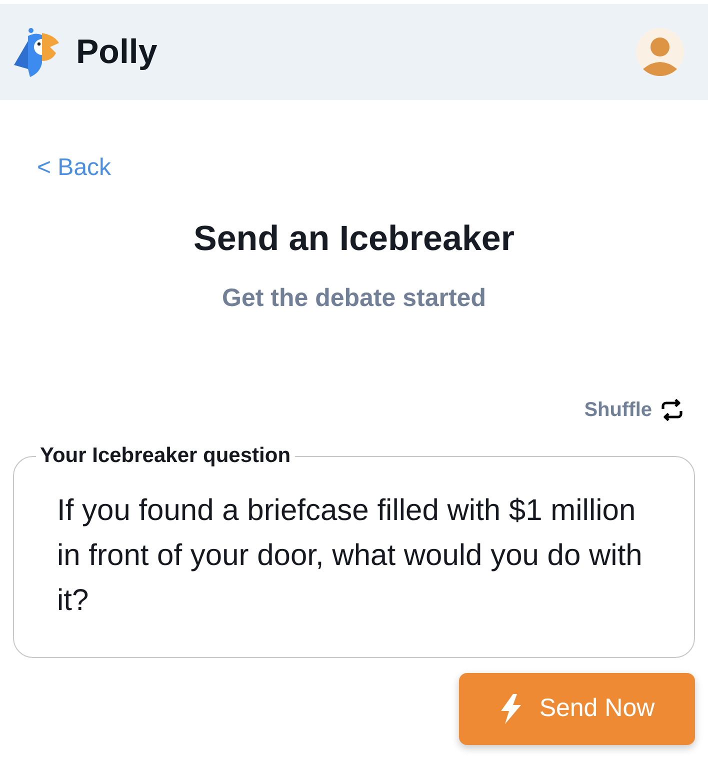 The height and width of the screenshot is (762, 708). Describe the element at coordinates (117, 52) in the screenshot. I see `app-name: Polly` at that location.